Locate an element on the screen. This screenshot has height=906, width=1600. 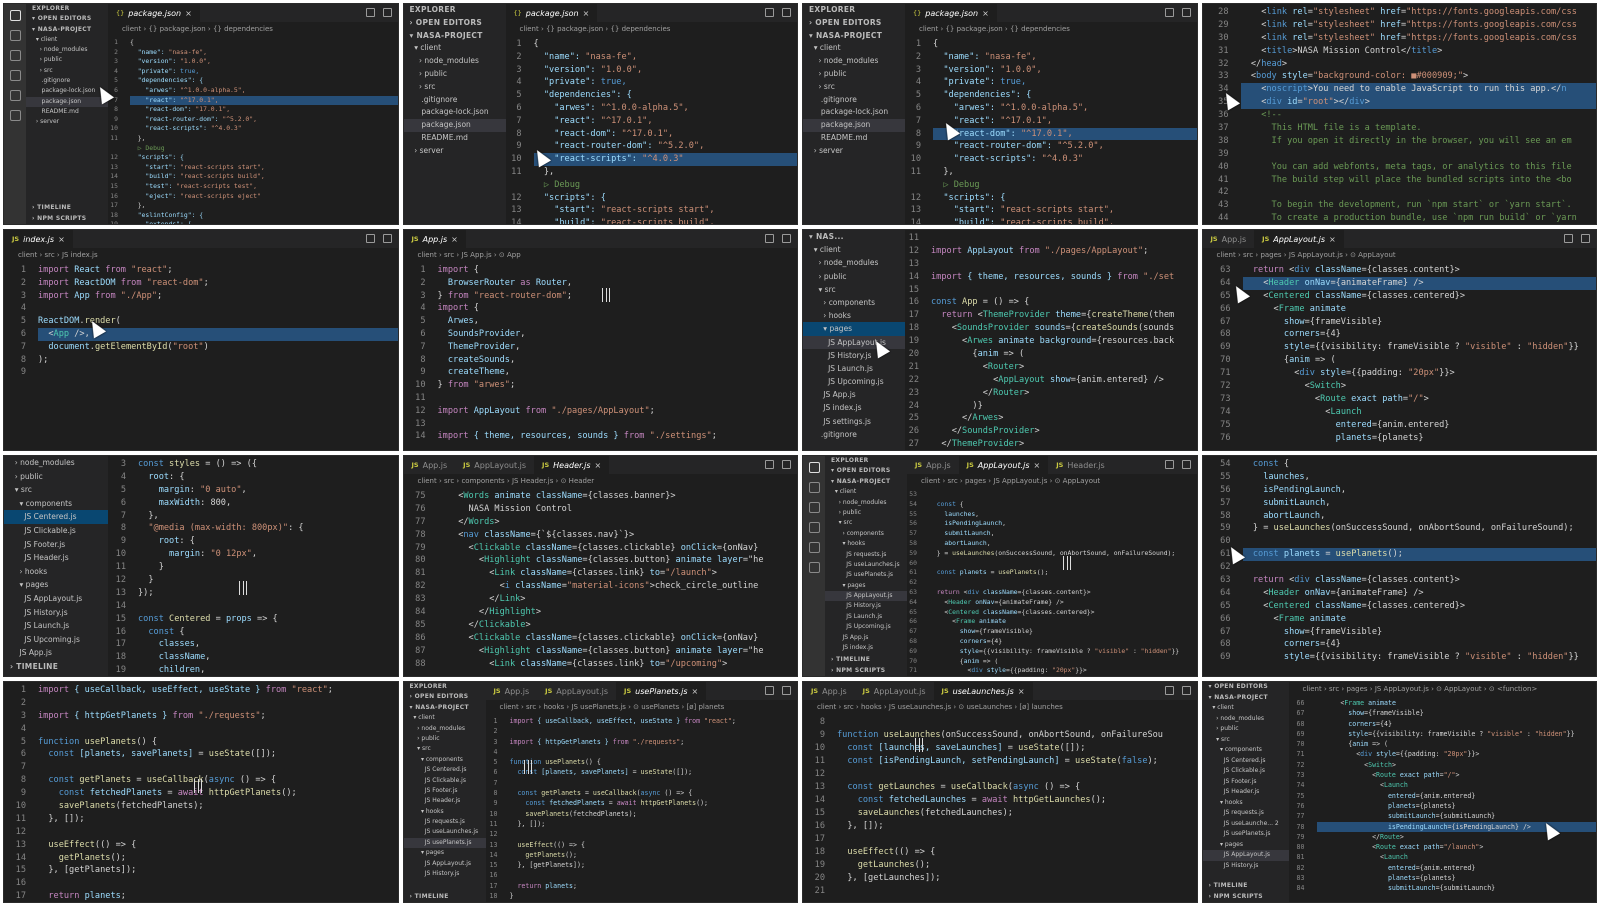
editor-tab: JS useLaunches.js × is located at coordinates (983, 691).